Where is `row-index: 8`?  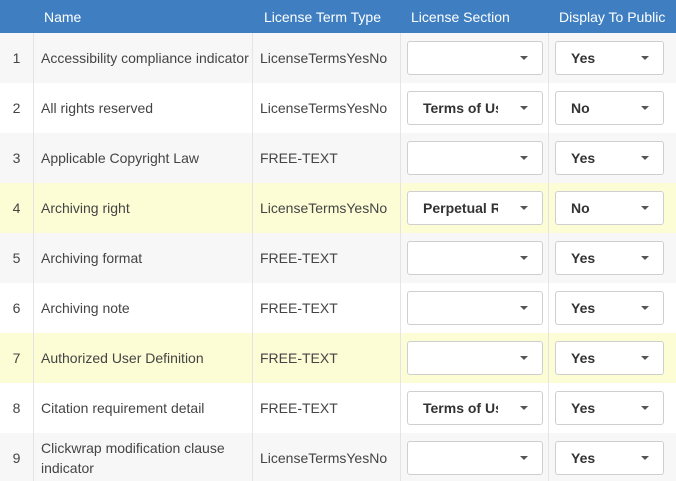 row-index: 8 is located at coordinates (17, 408).